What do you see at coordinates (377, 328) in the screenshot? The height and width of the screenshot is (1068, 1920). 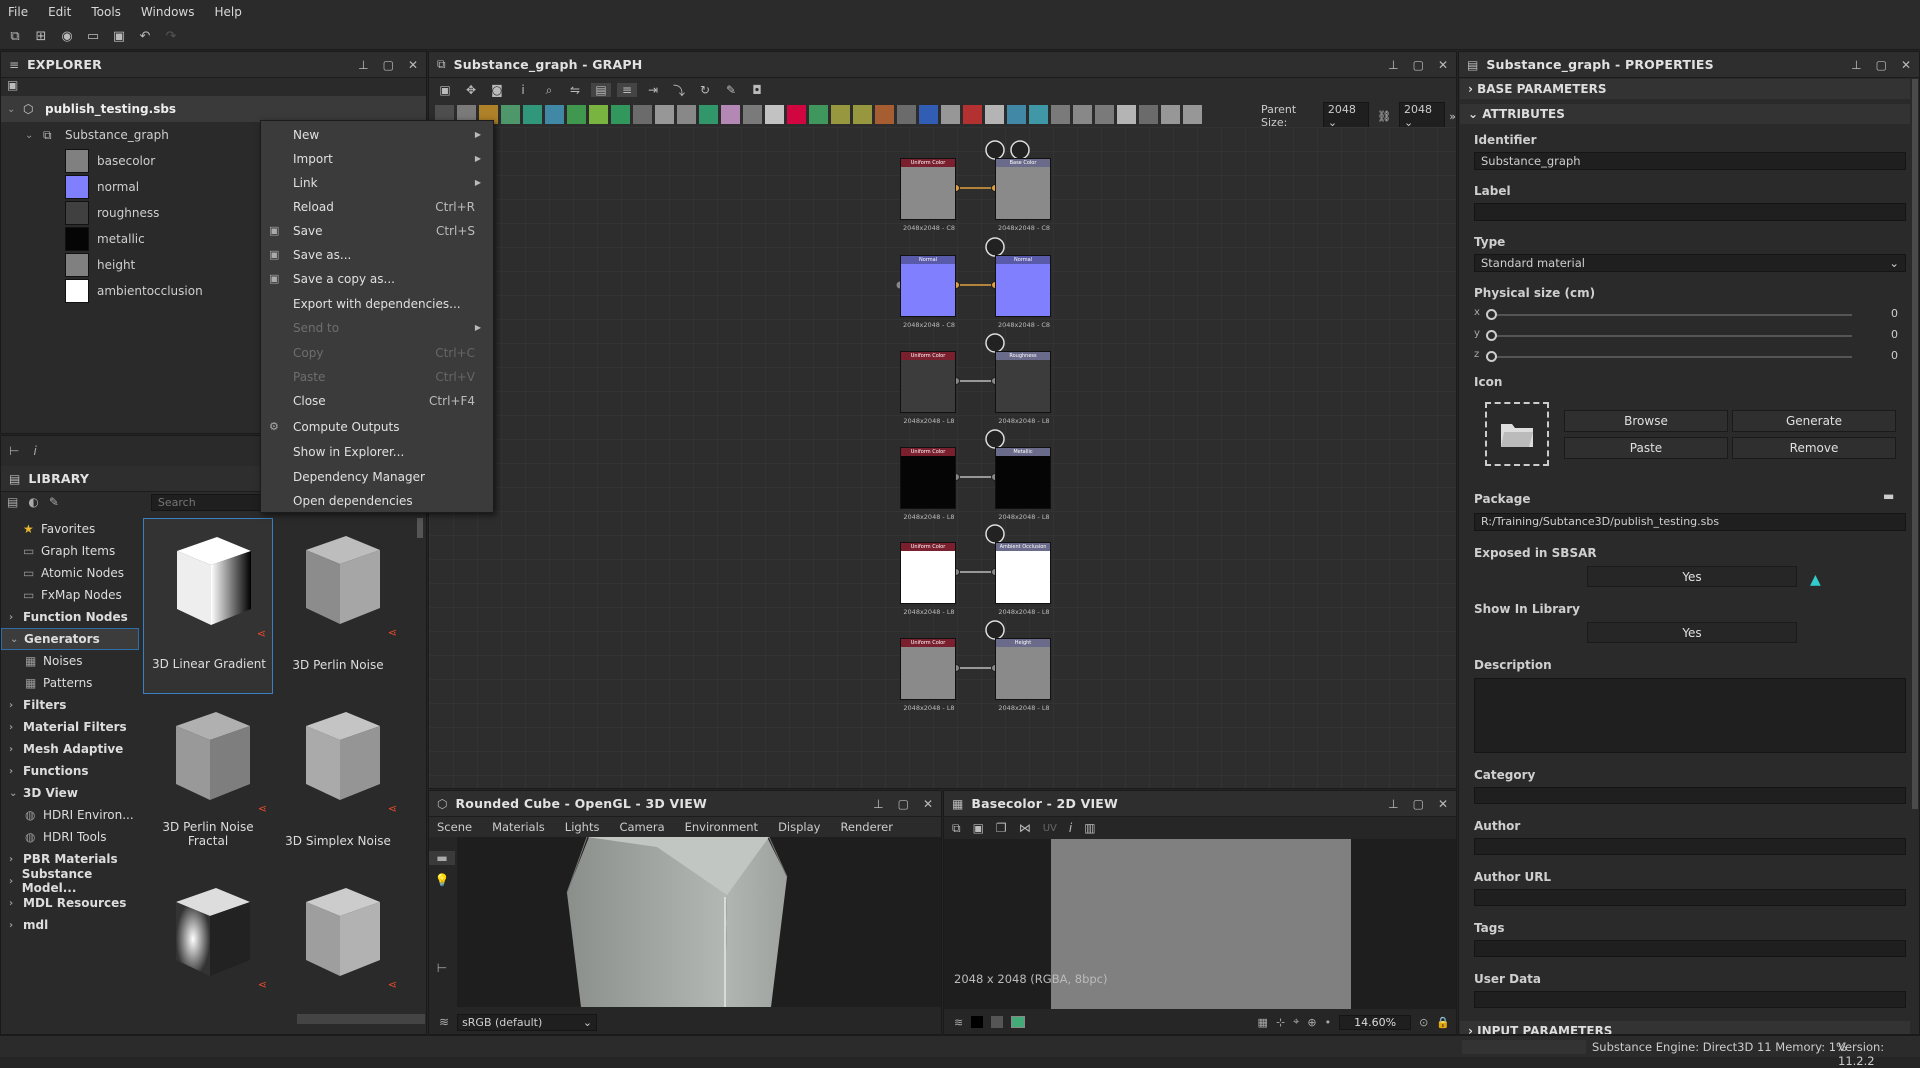 I see `context-menu-item: Send to ▶` at bounding box center [377, 328].